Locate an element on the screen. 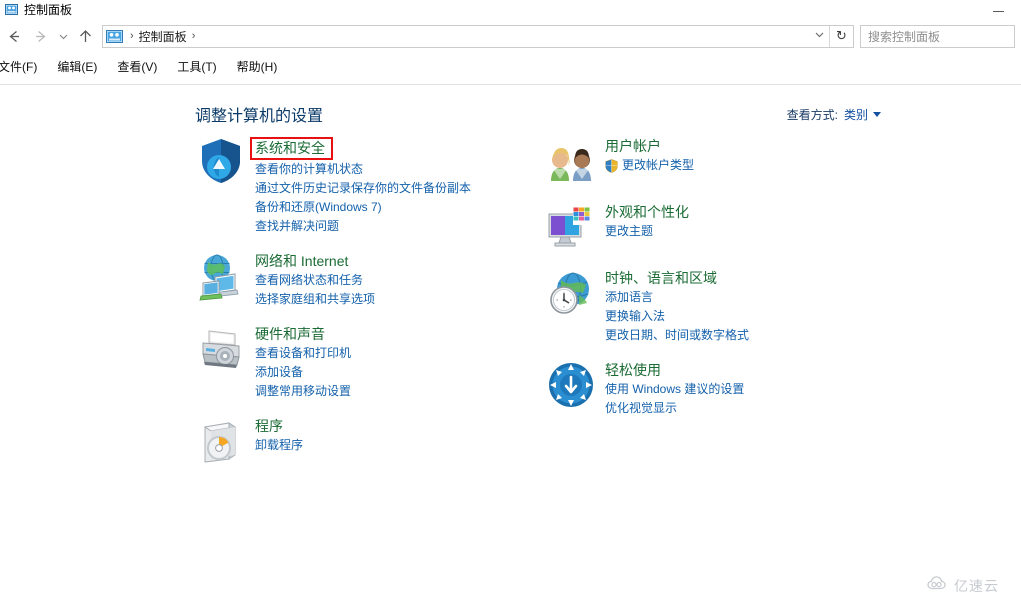 This screenshot has height=610, width=1021. category-sub-link: 调整常用移动设置 is located at coordinates (303, 391).